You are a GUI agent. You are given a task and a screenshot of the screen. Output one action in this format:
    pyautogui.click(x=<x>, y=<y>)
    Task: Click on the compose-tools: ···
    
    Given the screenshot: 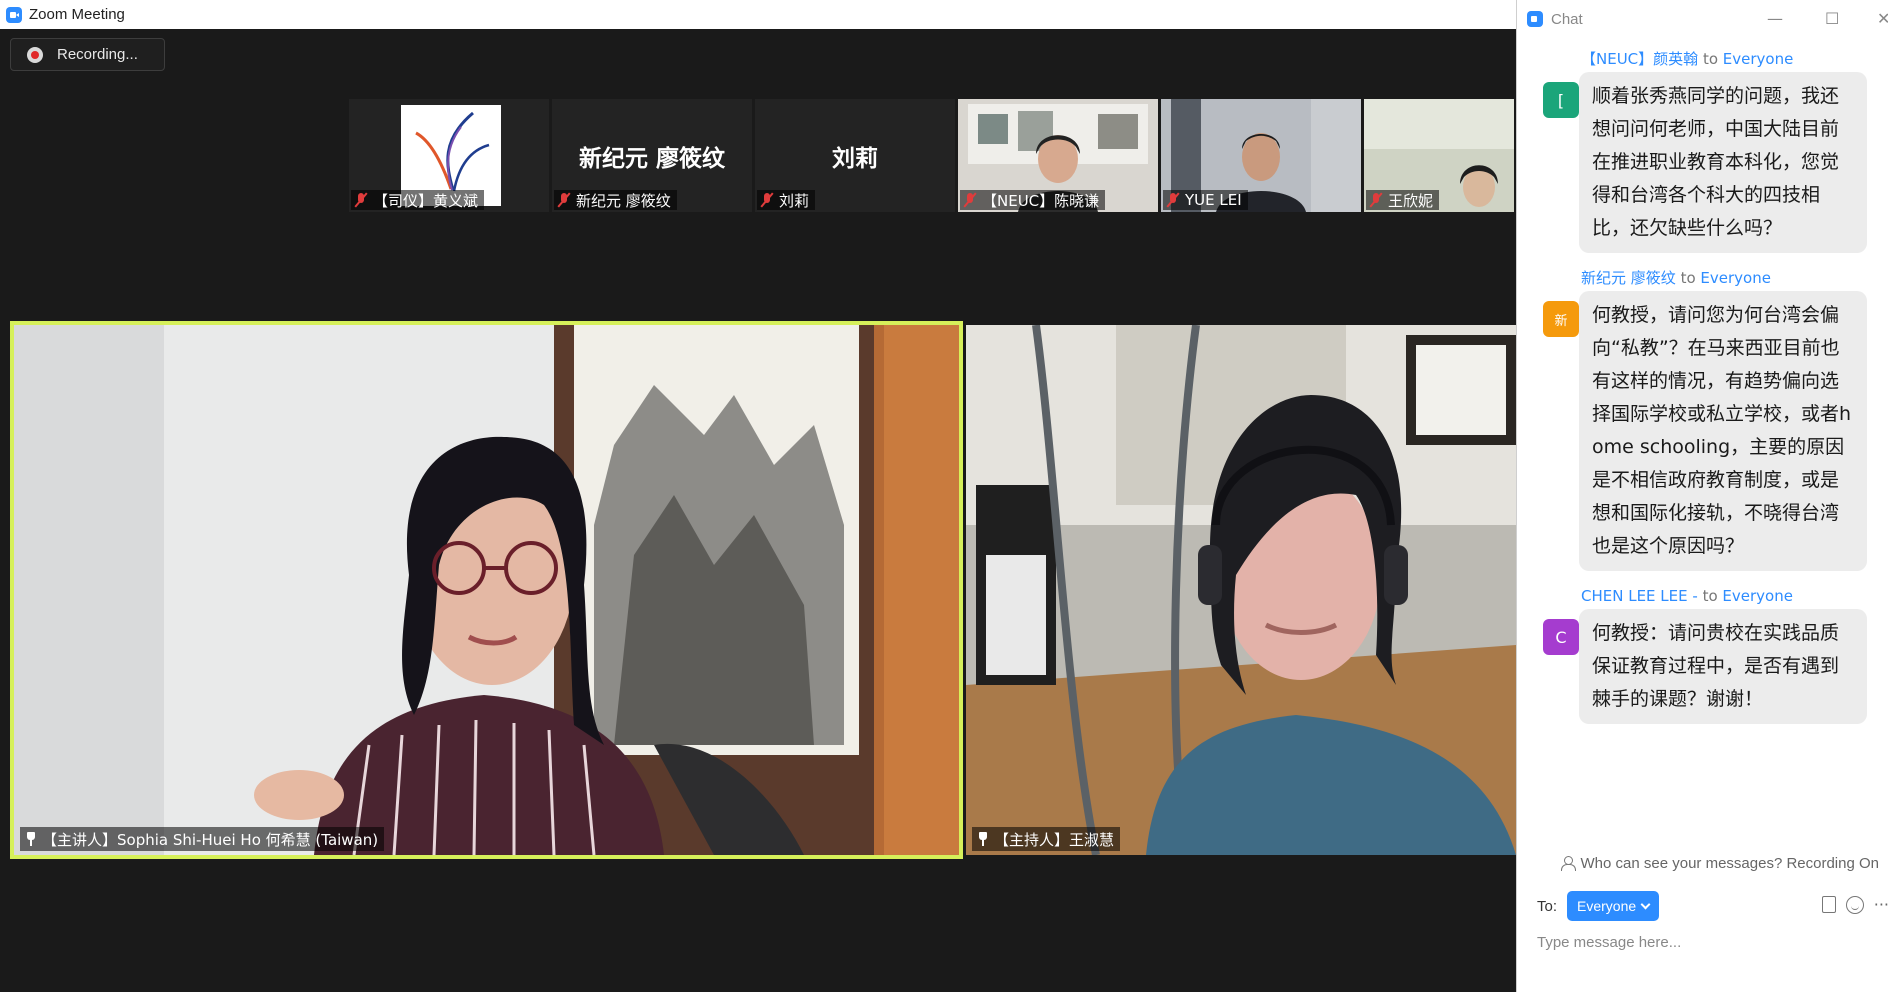 What is the action you would take?
    pyautogui.click(x=1854, y=905)
    